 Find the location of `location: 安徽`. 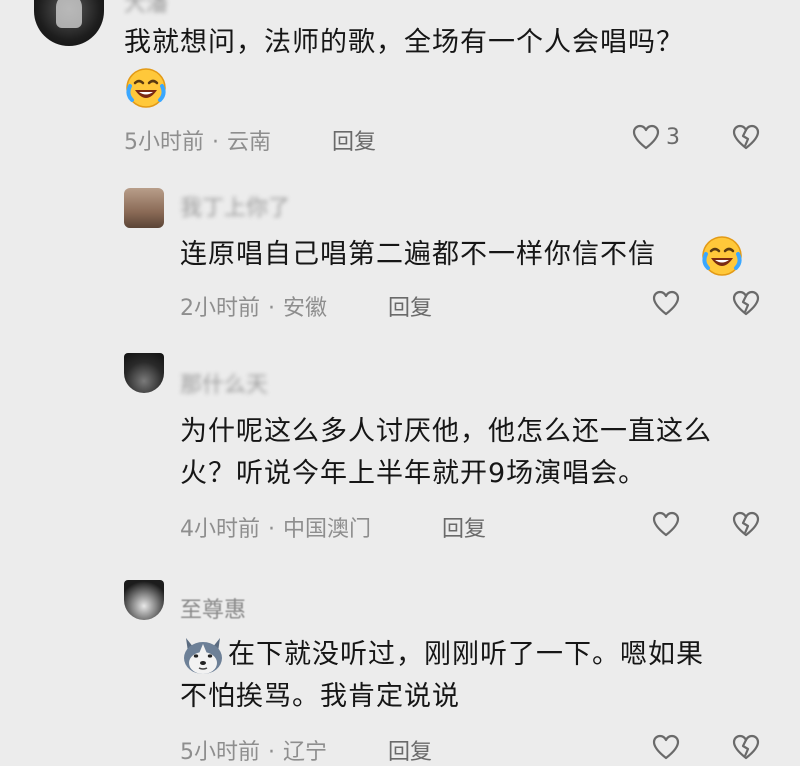

location: 安徽 is located at coordinates (305, 308).